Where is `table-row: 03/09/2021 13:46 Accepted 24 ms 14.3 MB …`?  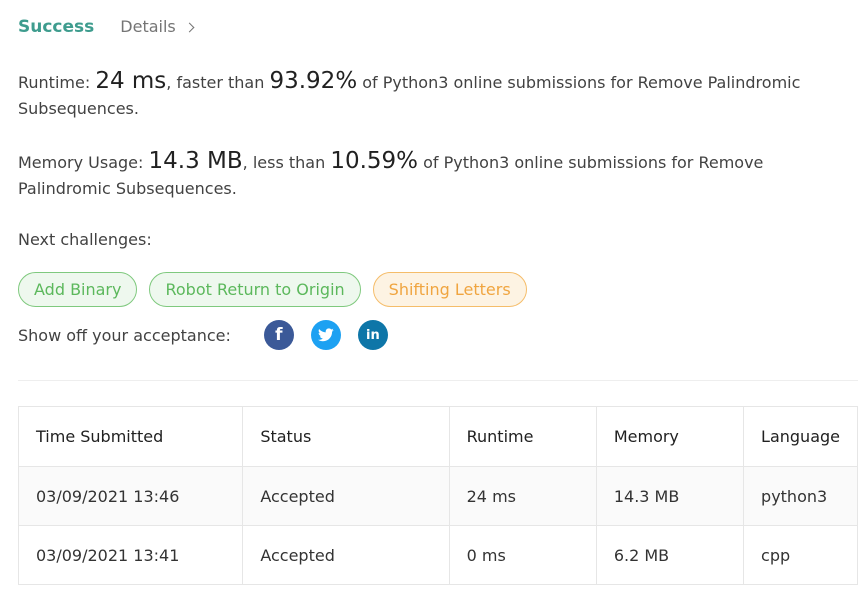
table-row: 03/09/2021 13:46 Accepted 24 ms 14.3 MB … is located at coordinates (437, 496).